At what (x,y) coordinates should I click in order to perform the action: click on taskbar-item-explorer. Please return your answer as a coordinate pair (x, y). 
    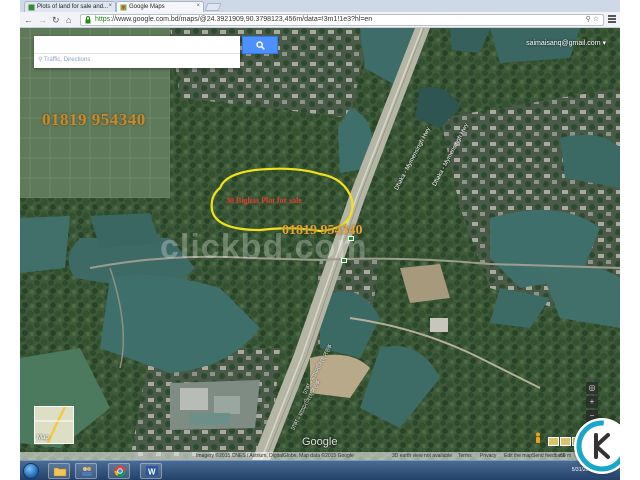
    Looking at the image, I should click on (59, 471).